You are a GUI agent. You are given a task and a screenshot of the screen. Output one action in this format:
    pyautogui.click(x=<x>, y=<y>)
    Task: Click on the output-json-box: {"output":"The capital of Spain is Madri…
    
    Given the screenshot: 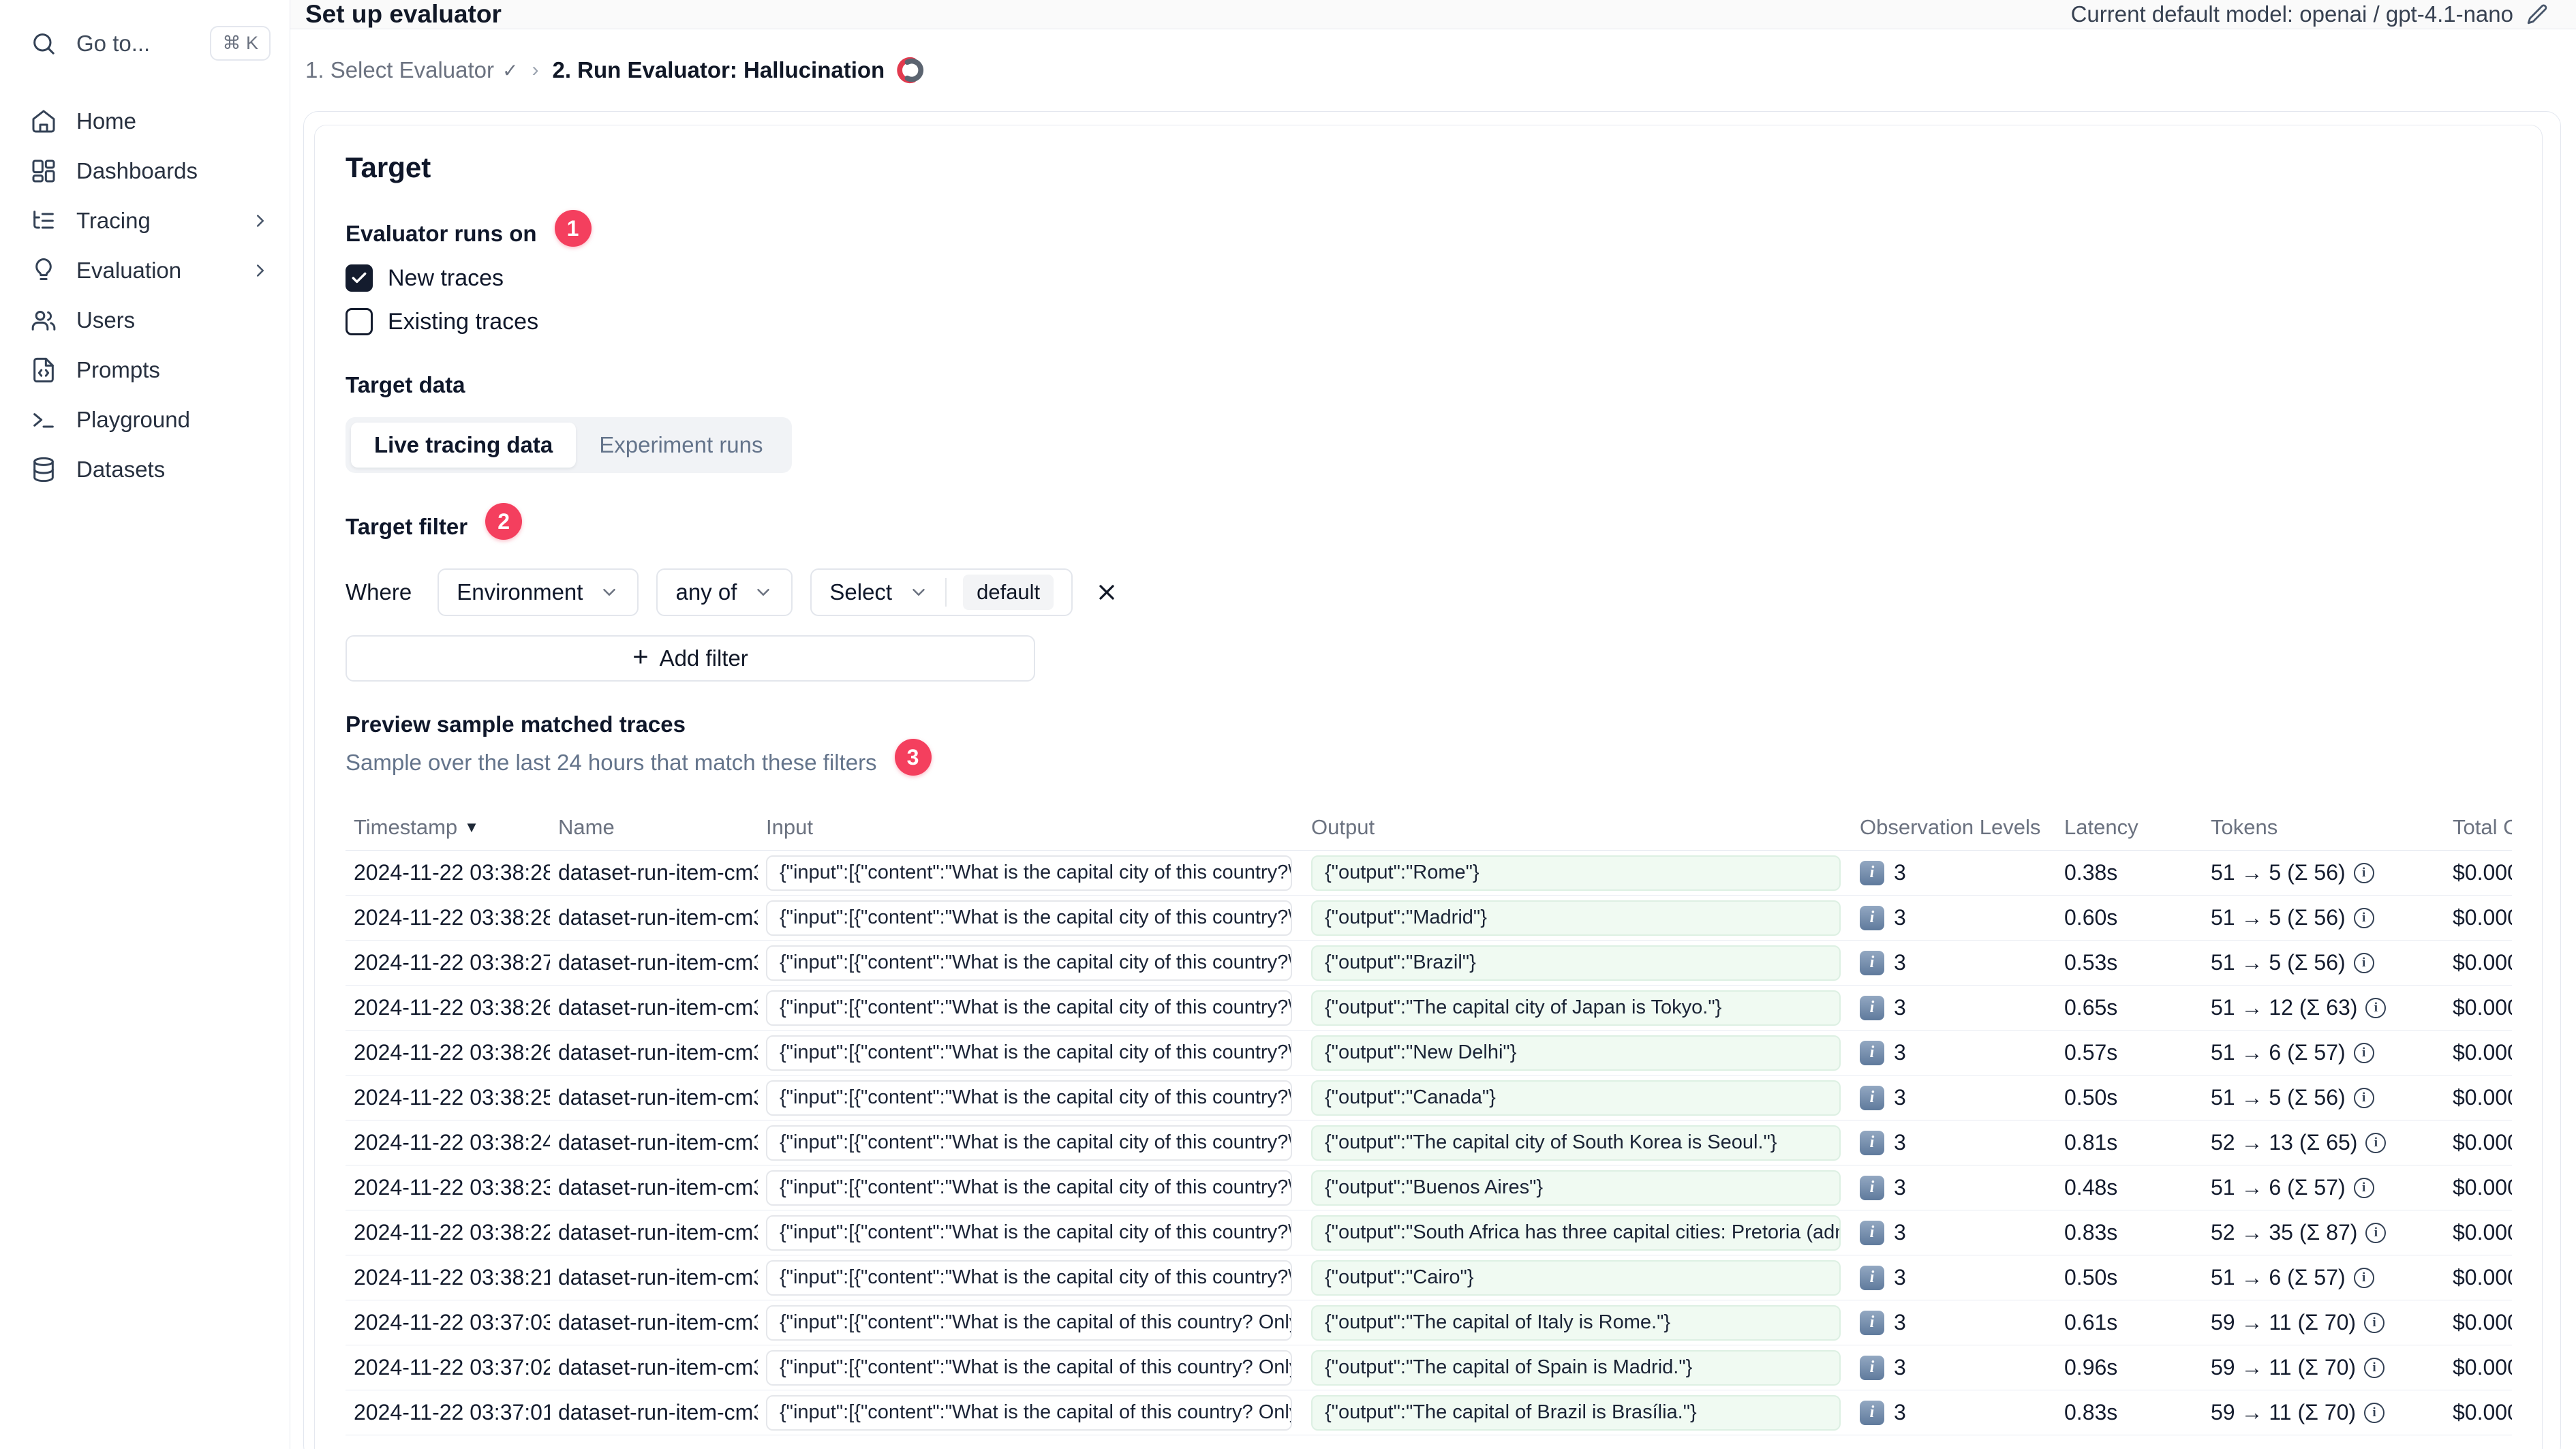 What is the action you would take?
    pyautogui.click(x=1576, y=1367)
    